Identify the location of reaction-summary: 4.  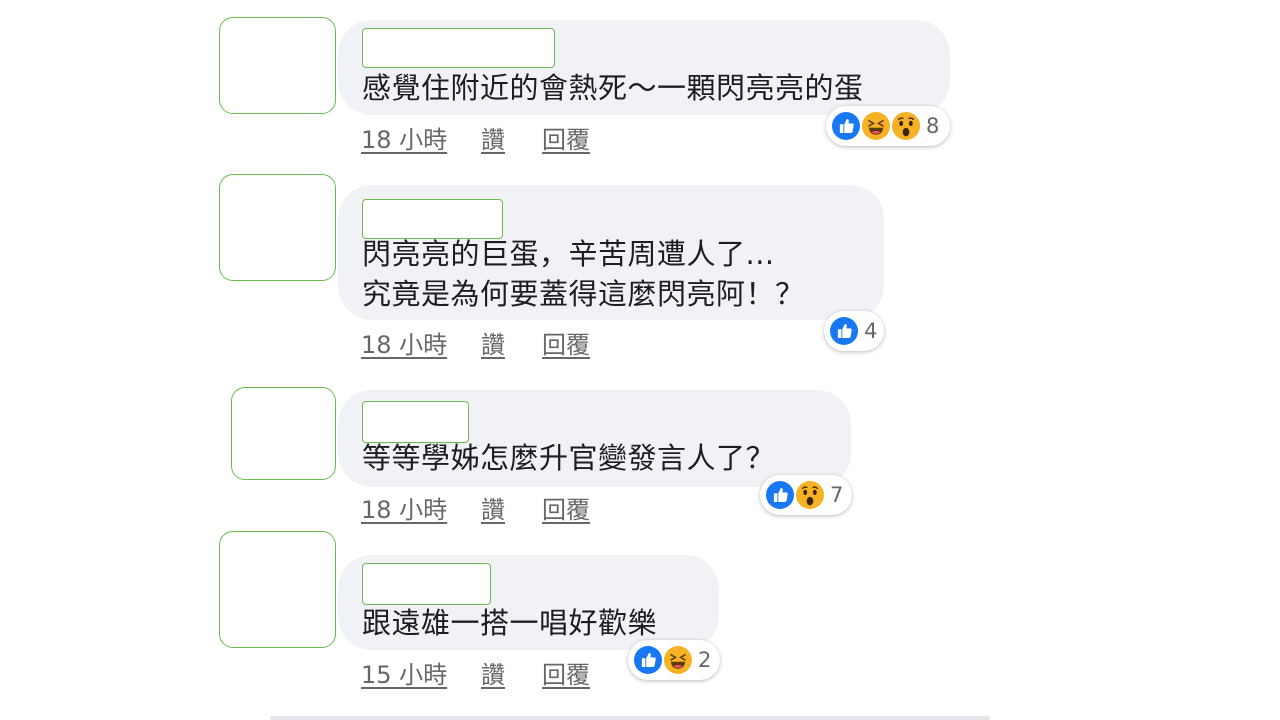
(854, 331).